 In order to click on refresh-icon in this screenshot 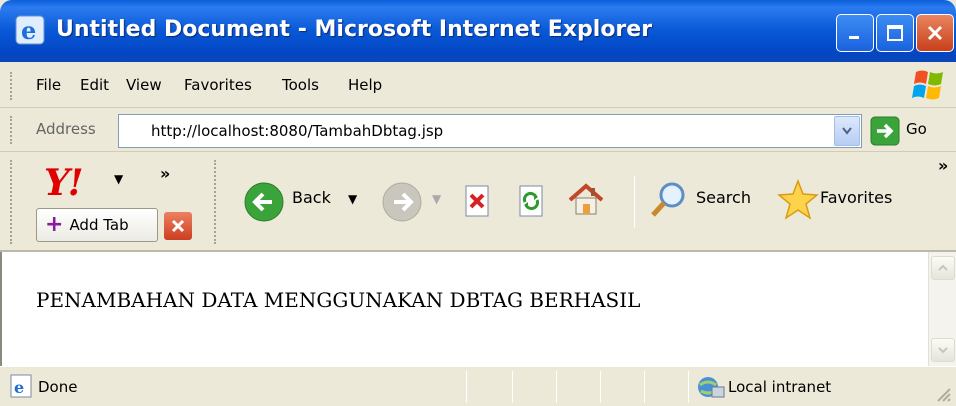, I will do `click(531, 201)`.